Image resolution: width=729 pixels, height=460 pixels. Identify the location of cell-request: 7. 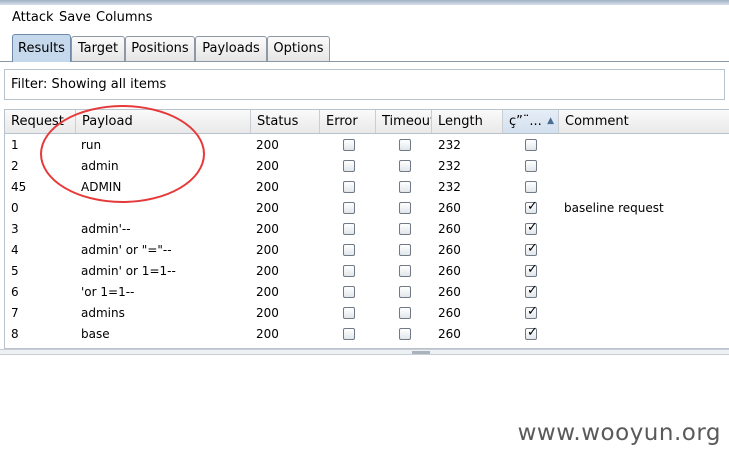
(15, 313).